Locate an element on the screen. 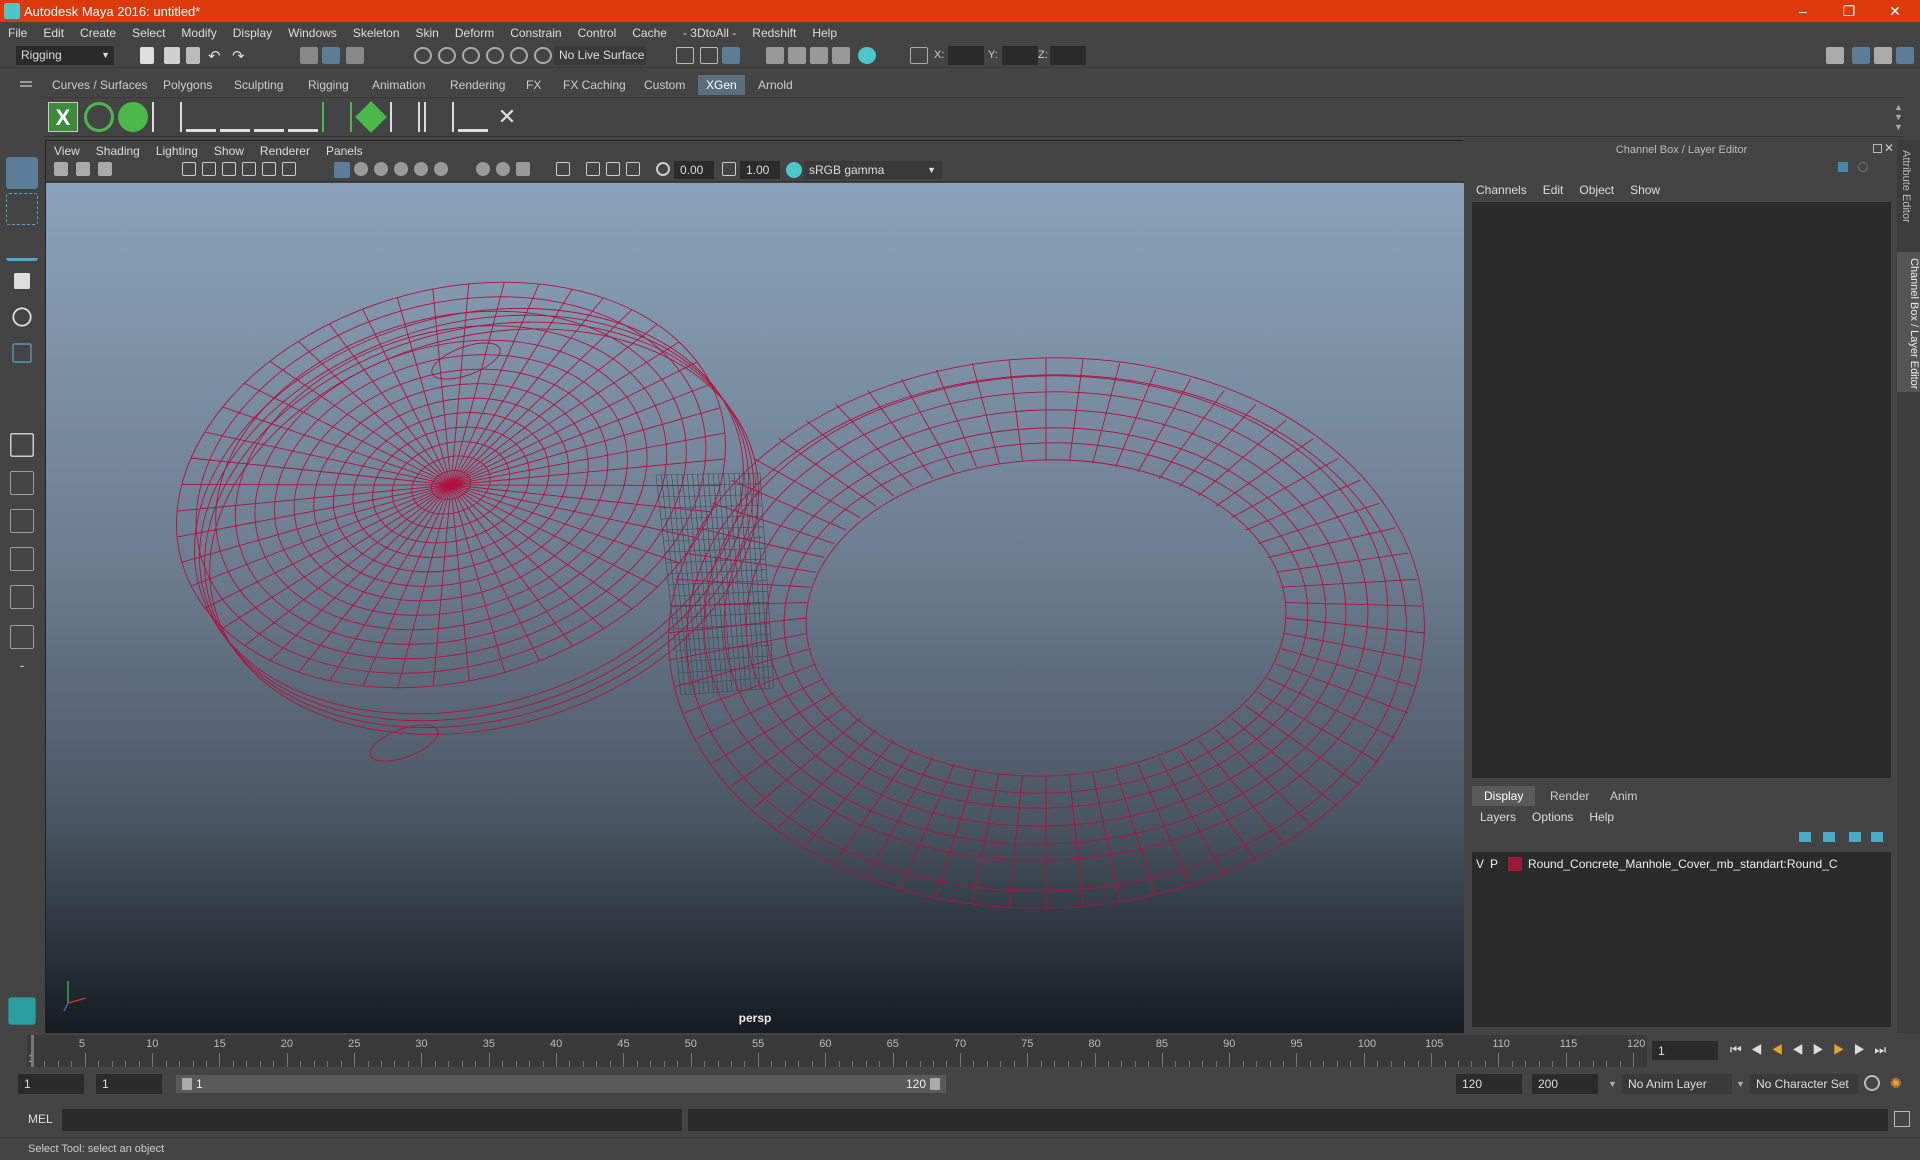 The height and width of the screenshot is (1160, 1920). xgen-add-guide-icon is located at coordinates (235, 117).